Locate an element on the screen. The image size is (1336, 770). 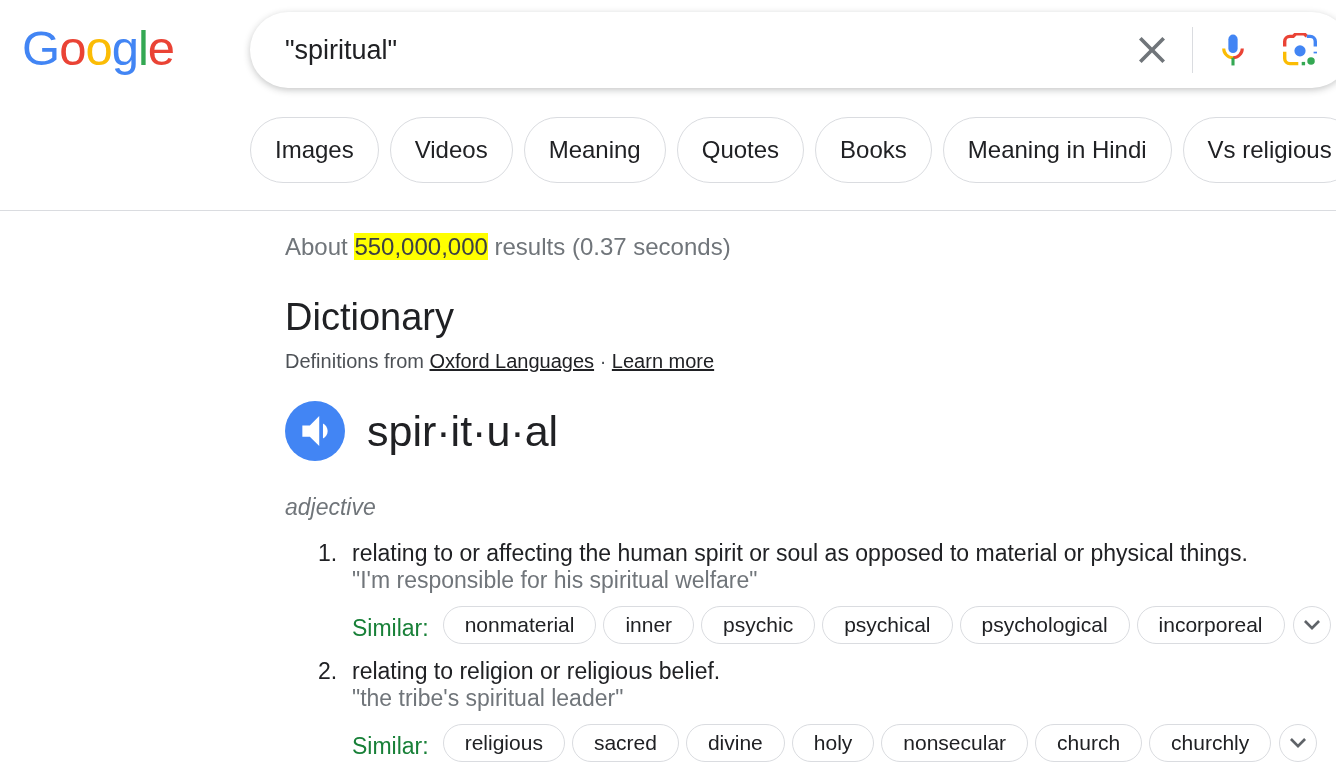
sense-number: 2. is located at coordinates (328, 672).